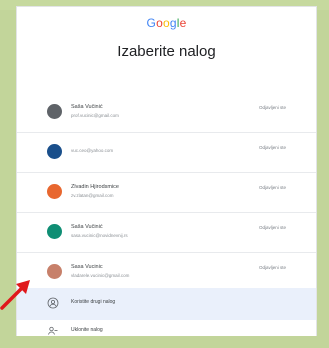 This screenshot has height=348, width=329. I want to click on use-other-account-label: Koristite drugi nalog, so click(93, 302).